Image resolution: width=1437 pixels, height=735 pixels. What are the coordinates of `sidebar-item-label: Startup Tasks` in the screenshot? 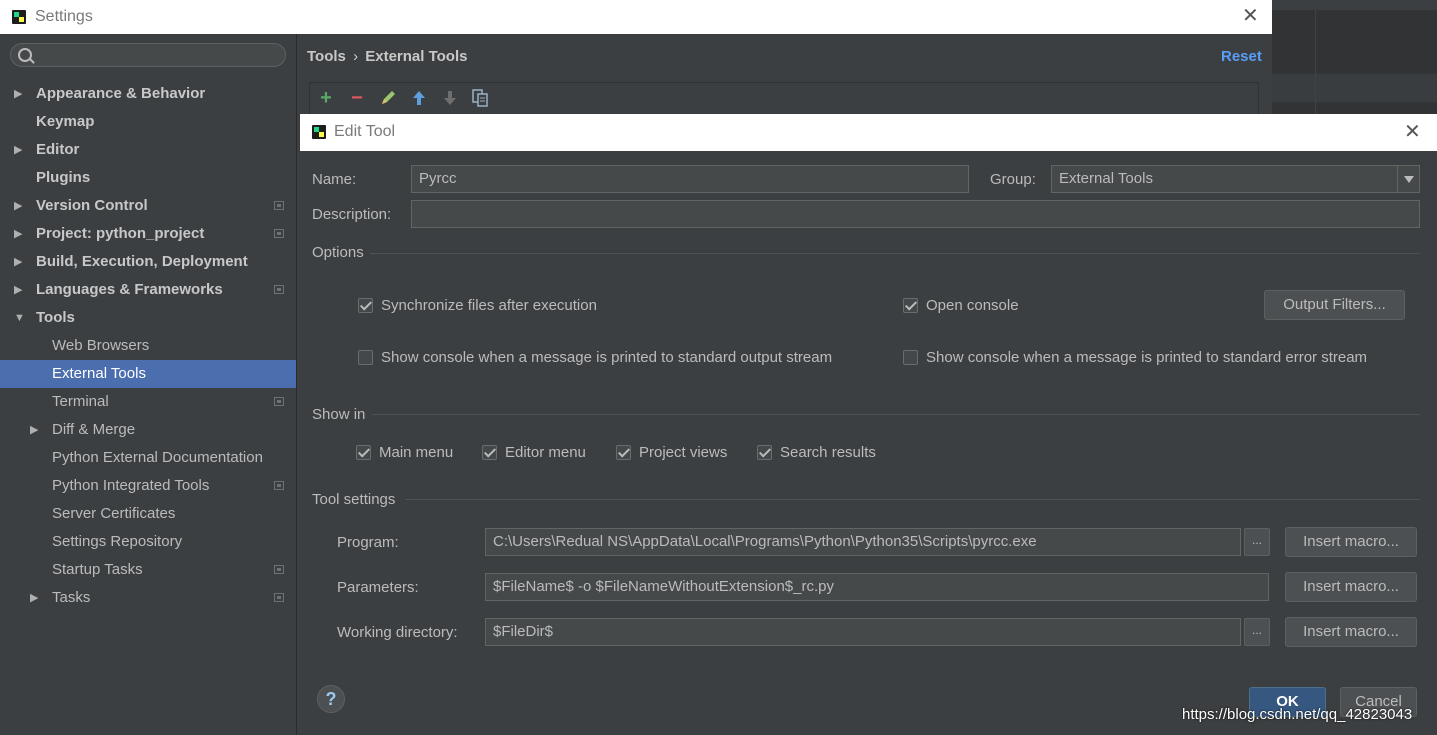 It's located at (97, 569).